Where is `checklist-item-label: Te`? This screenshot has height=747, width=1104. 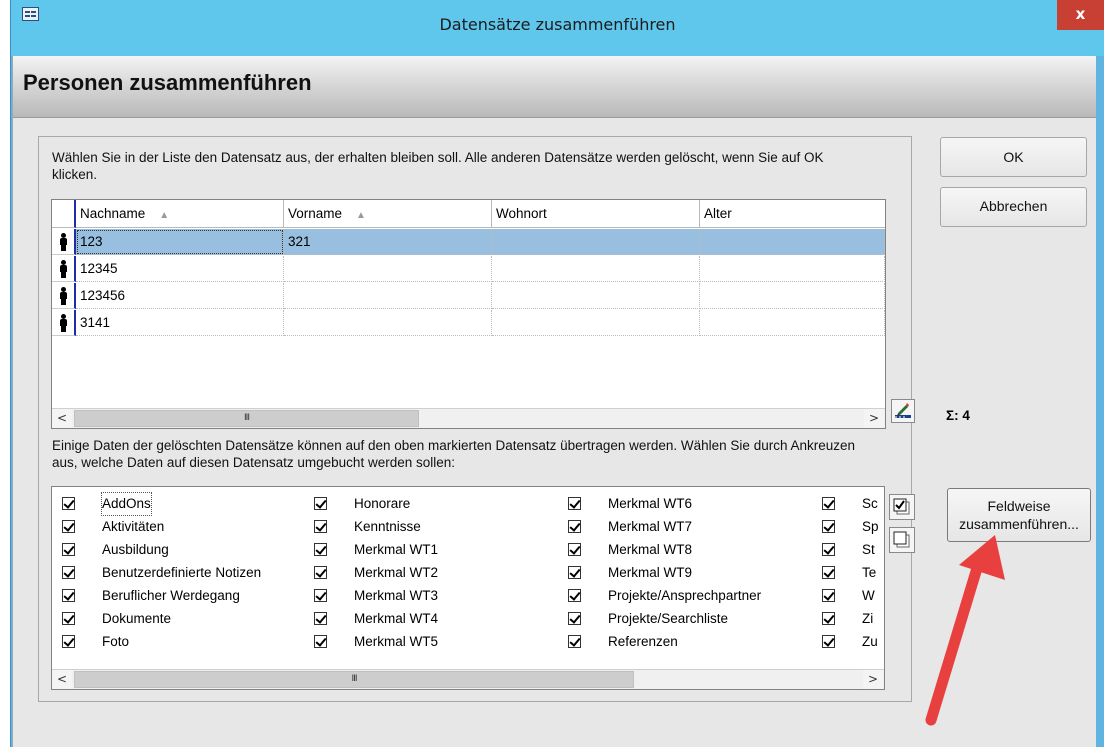
checklist-item-label: Te is located at coordinates (869, 572).